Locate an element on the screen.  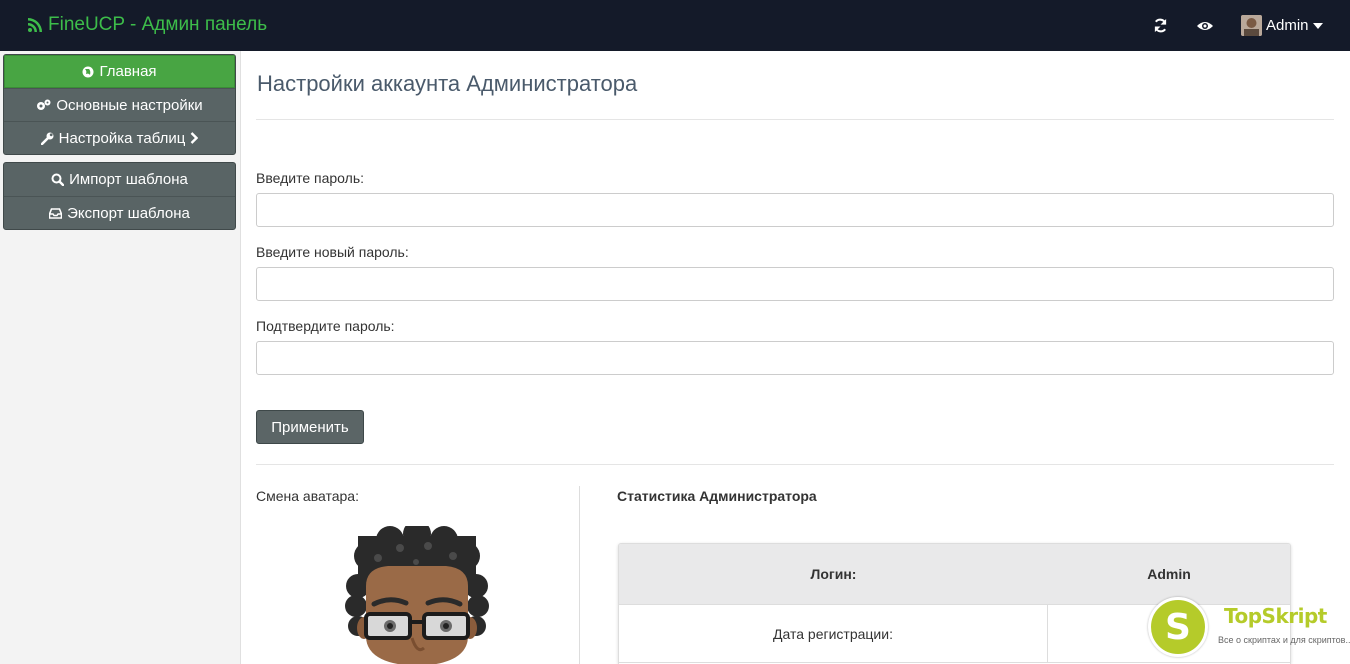
sidebar-item-label: Настройка таблиц is located at coordinates (122, 138).